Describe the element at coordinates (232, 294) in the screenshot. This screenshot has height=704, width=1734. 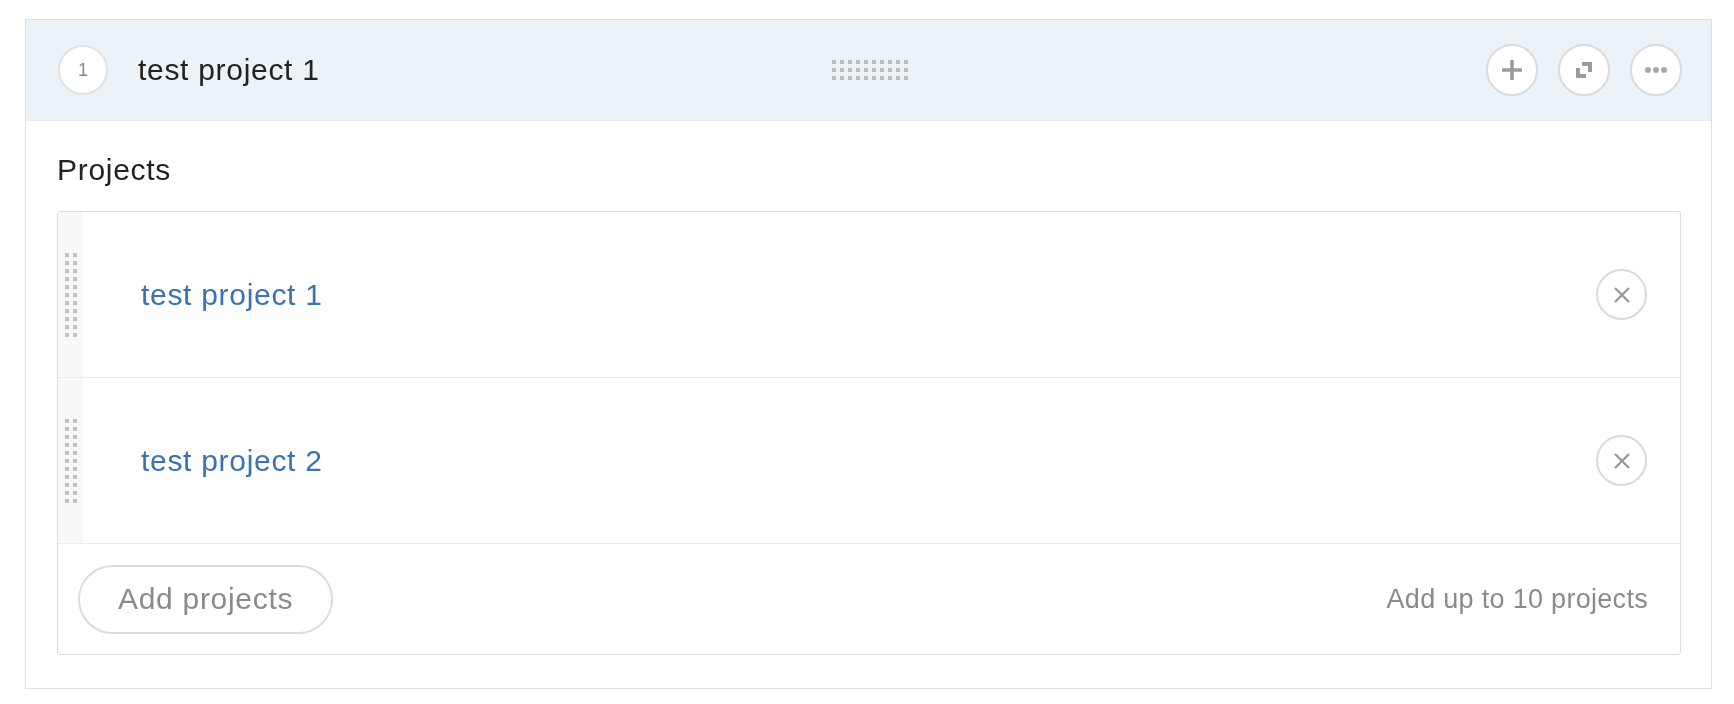
I see `project-link: test project 1` at that location.